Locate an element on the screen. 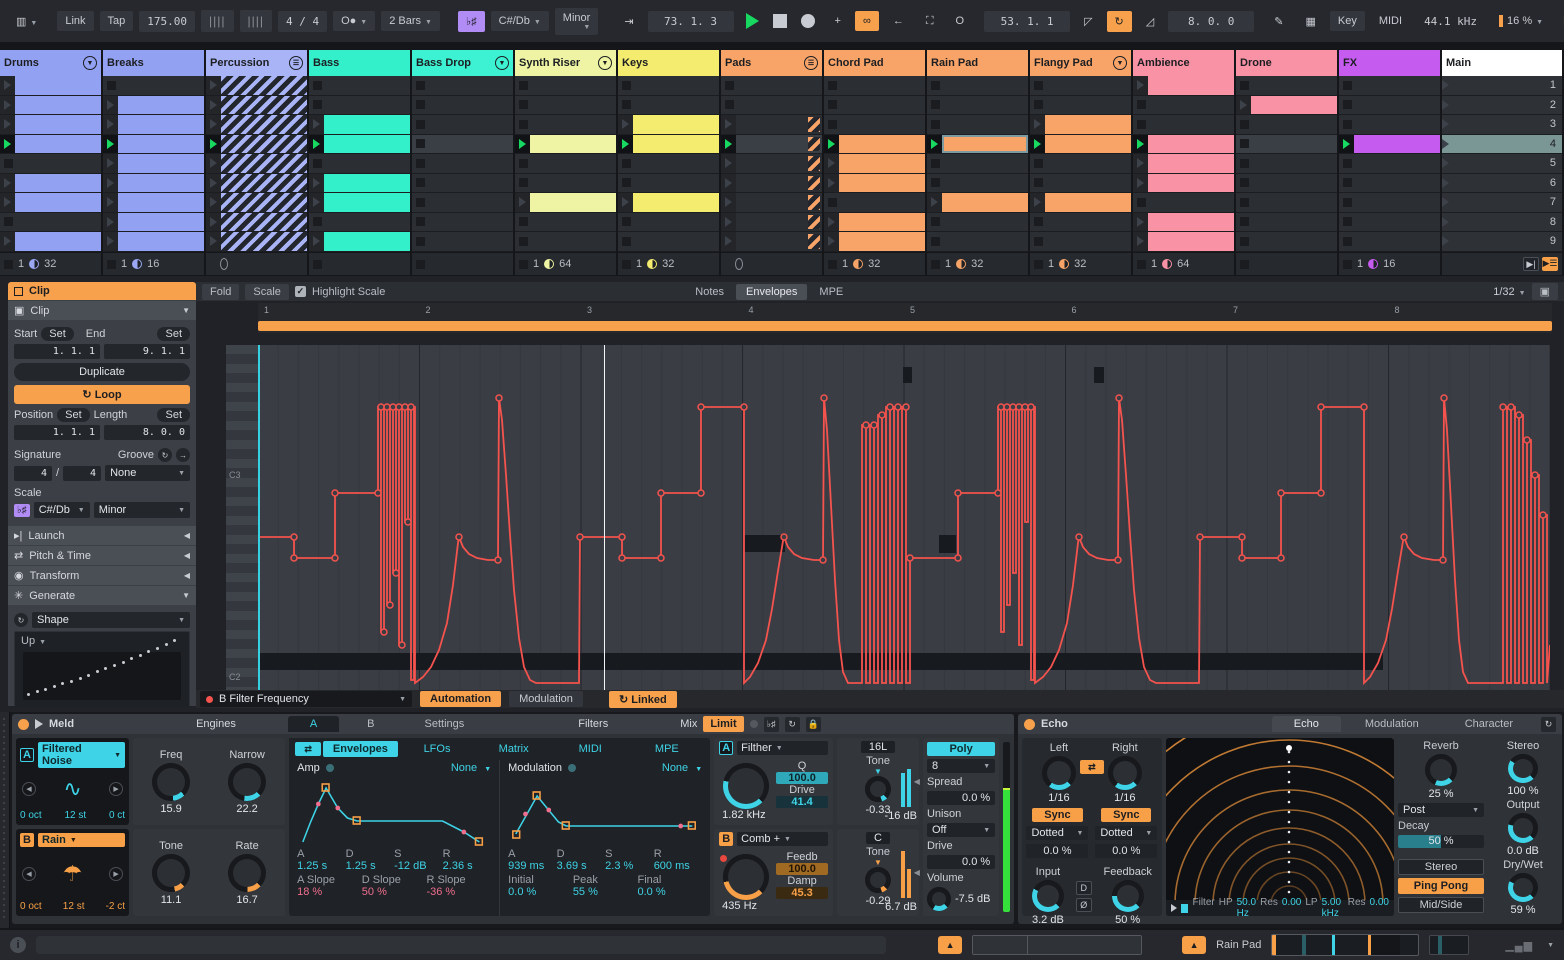  tempo-follower-icon: ▥ ▼ is located at coordinates (26, 21).